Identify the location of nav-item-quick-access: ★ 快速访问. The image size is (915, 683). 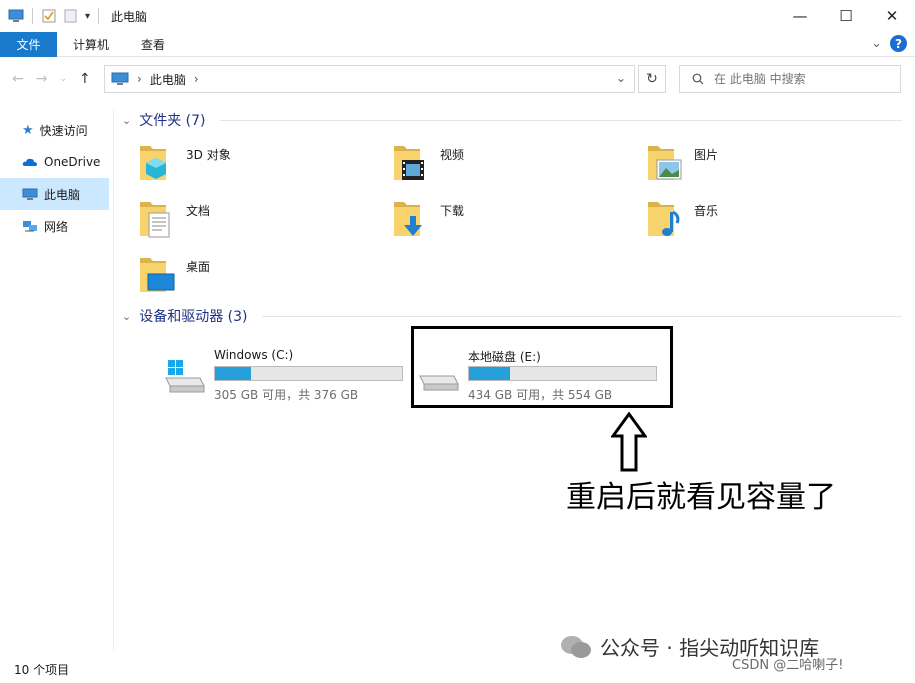
(56, 130).